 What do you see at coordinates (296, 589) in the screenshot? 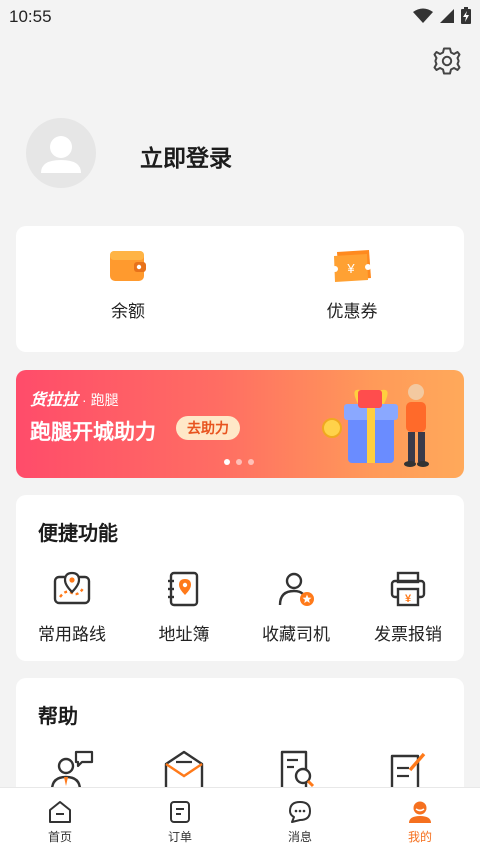
I see `favorite-driver-icon` at bounding box center [296, 589].